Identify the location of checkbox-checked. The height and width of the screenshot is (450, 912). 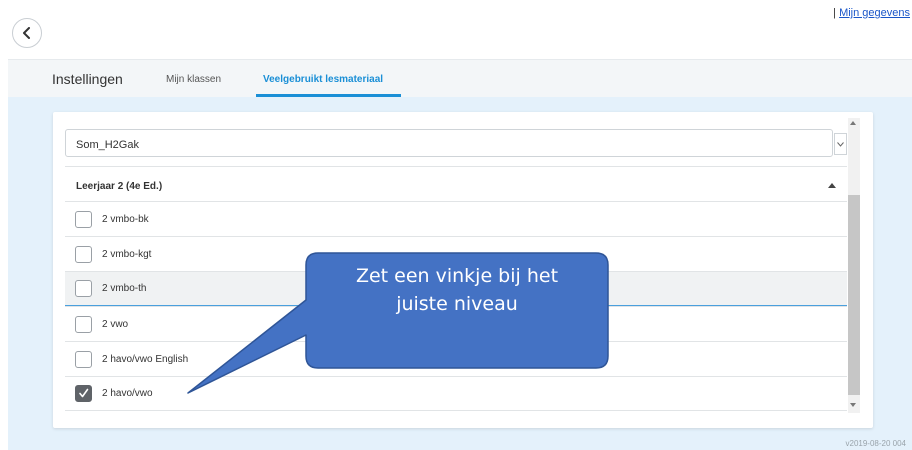
(83, 393).